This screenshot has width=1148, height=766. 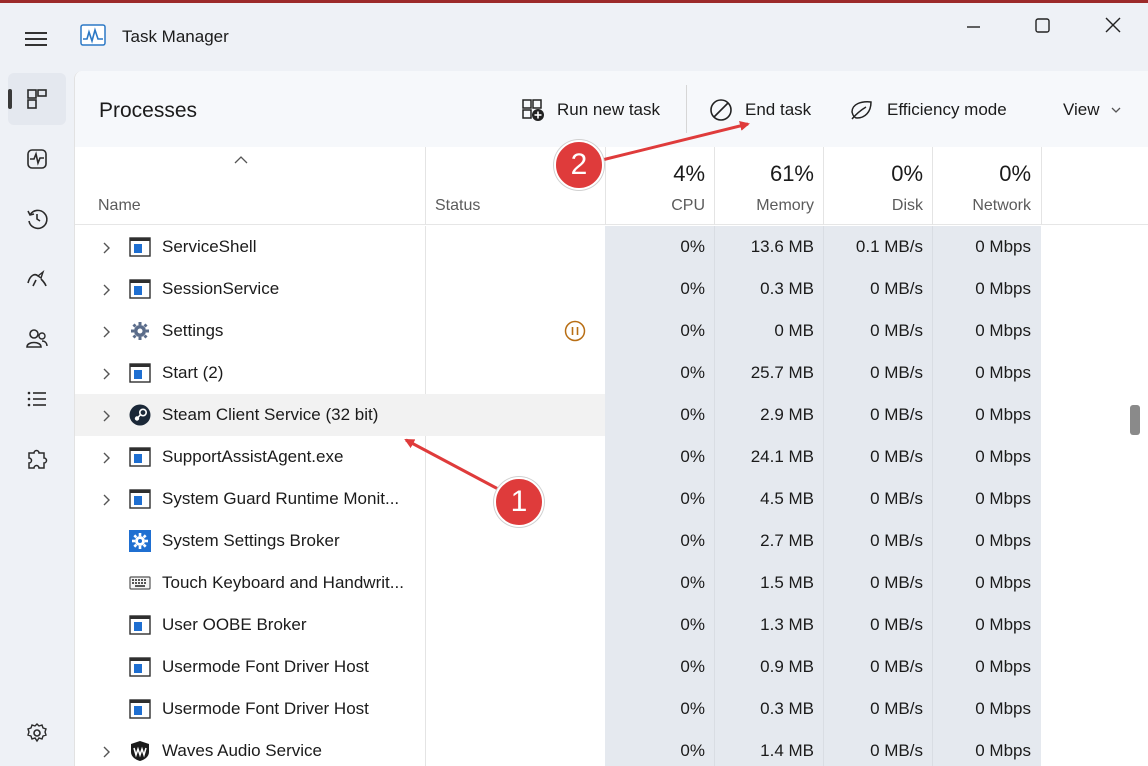 I want to click on nav-details, so click(x=37, y=399).